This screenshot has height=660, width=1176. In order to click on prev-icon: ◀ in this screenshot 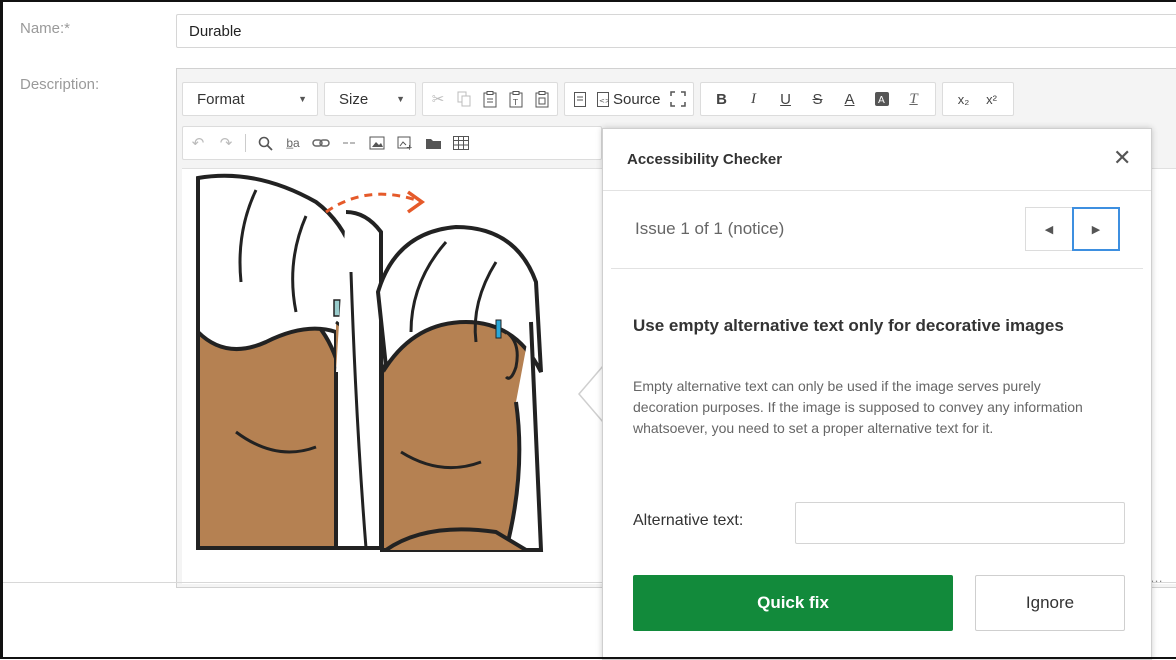, I will do `click(1049, 229)`.